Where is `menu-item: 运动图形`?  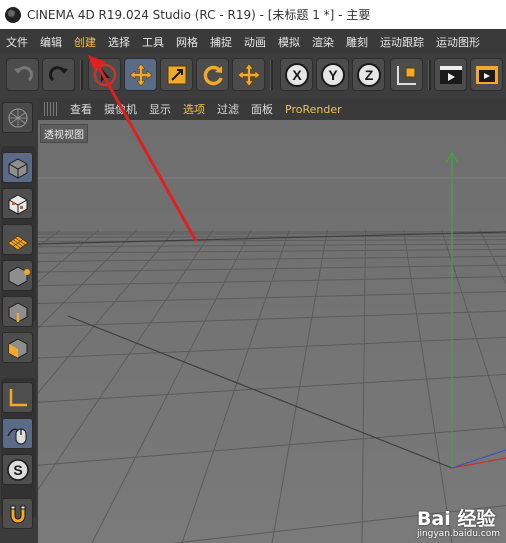
menu-item: 运动图形 is located at coordinates (458, 42).